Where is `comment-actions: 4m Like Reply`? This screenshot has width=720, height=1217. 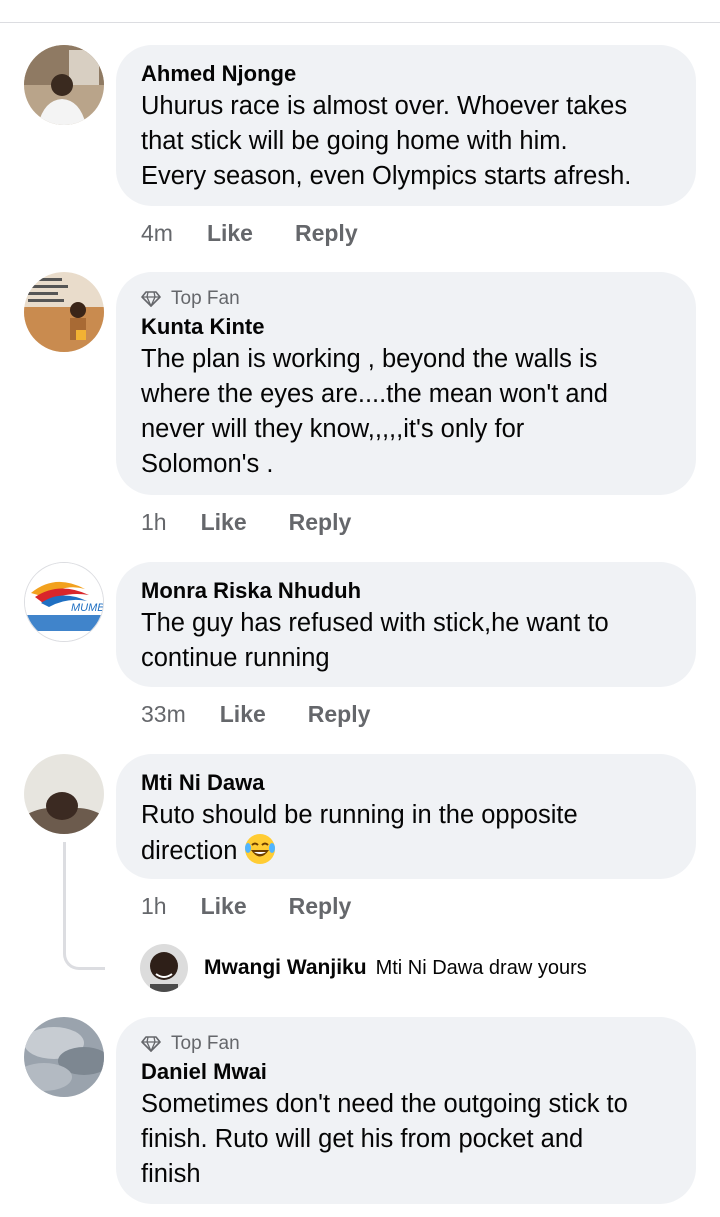
comment-actions: 4m Like Reply is located at coordinates (249, 233).